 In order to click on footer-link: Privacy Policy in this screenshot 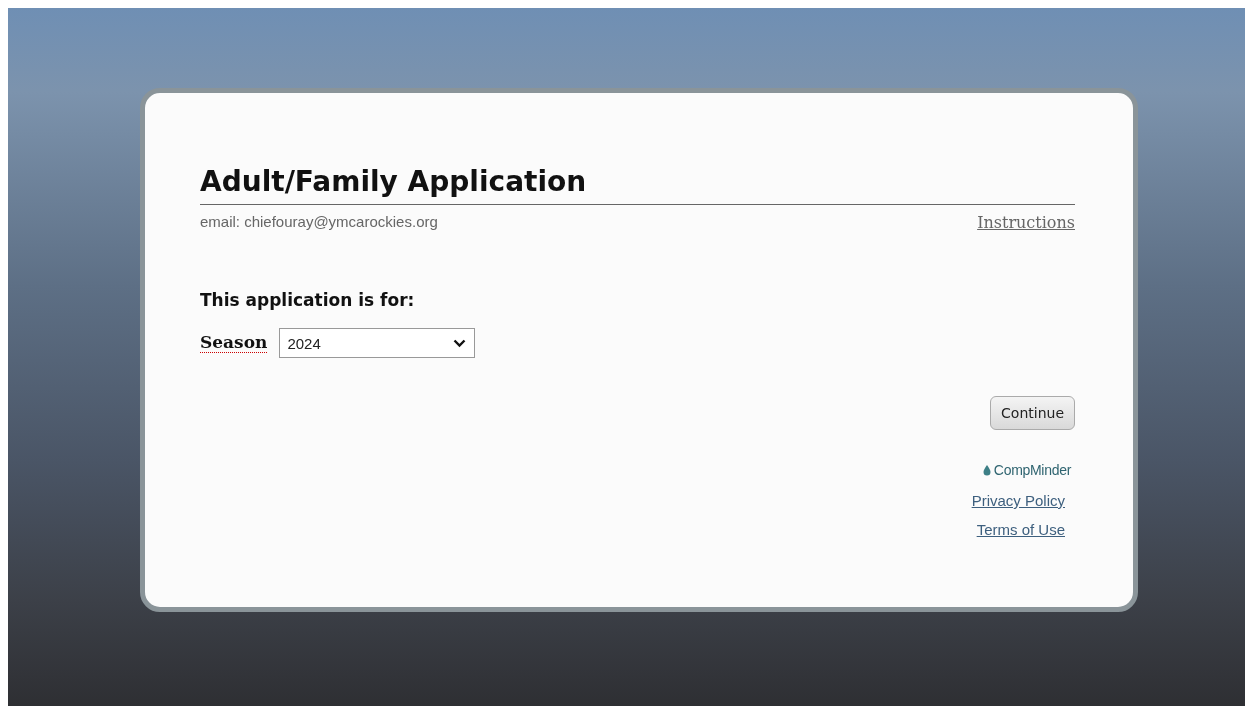, I will do `click(1018, 500)`.